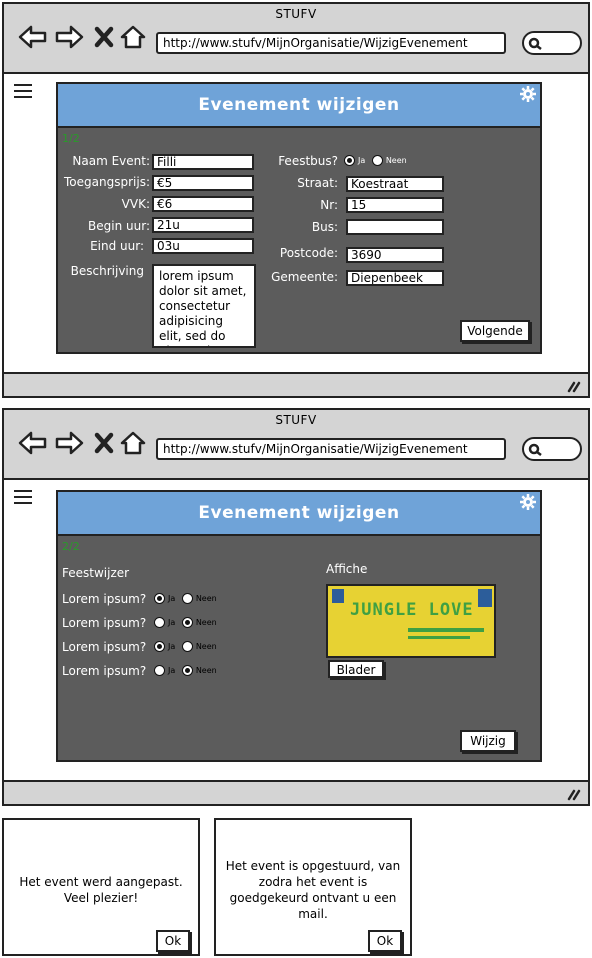 The image size is (592, 958). What do you see at coordinates (96, 573) in the screenshot?
I see `feestwijzer-label: Feestwijzer` at bounding box center [96, 573].